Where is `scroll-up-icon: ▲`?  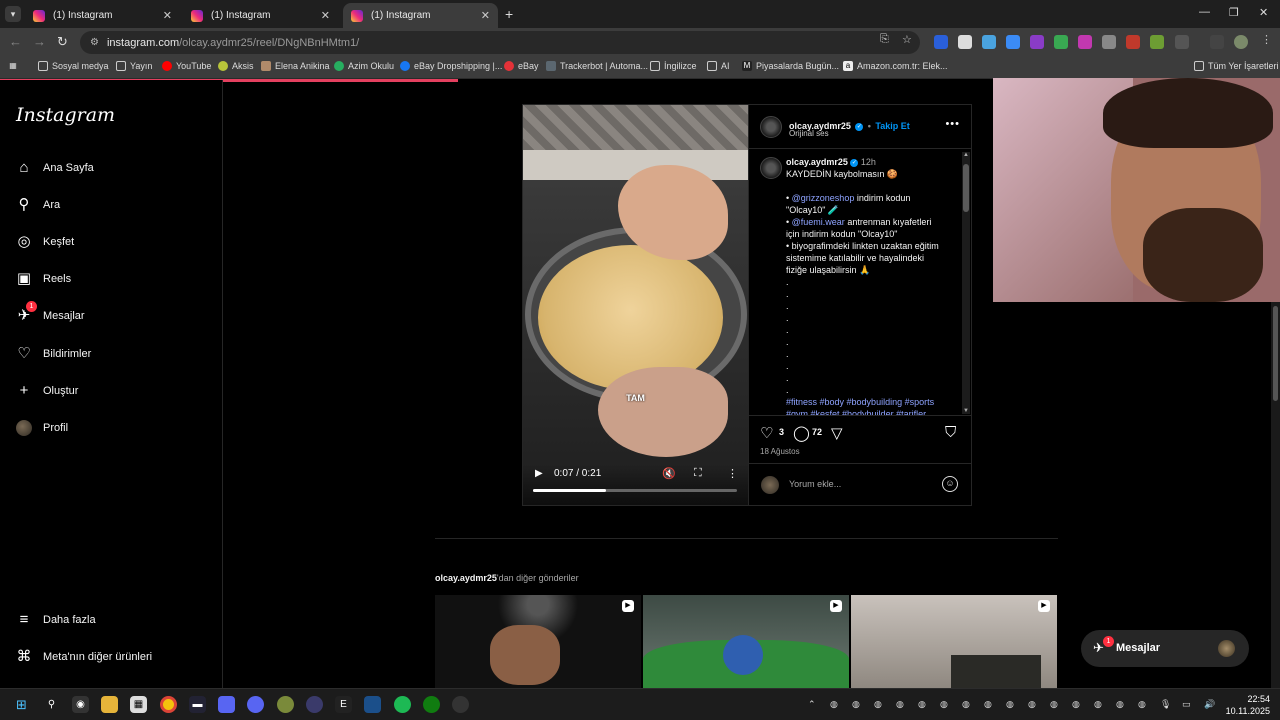 scroll-up-icon: ▲ is located at coordinates (966, 155).